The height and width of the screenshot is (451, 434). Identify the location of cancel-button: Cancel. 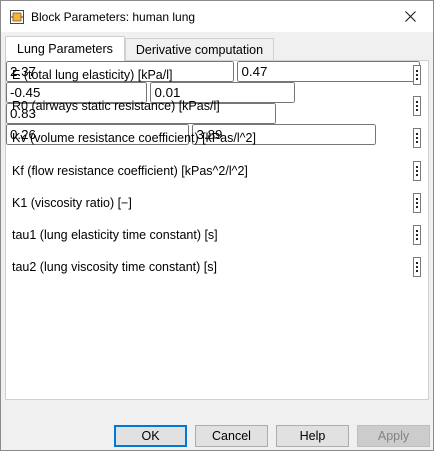
(231, 436).